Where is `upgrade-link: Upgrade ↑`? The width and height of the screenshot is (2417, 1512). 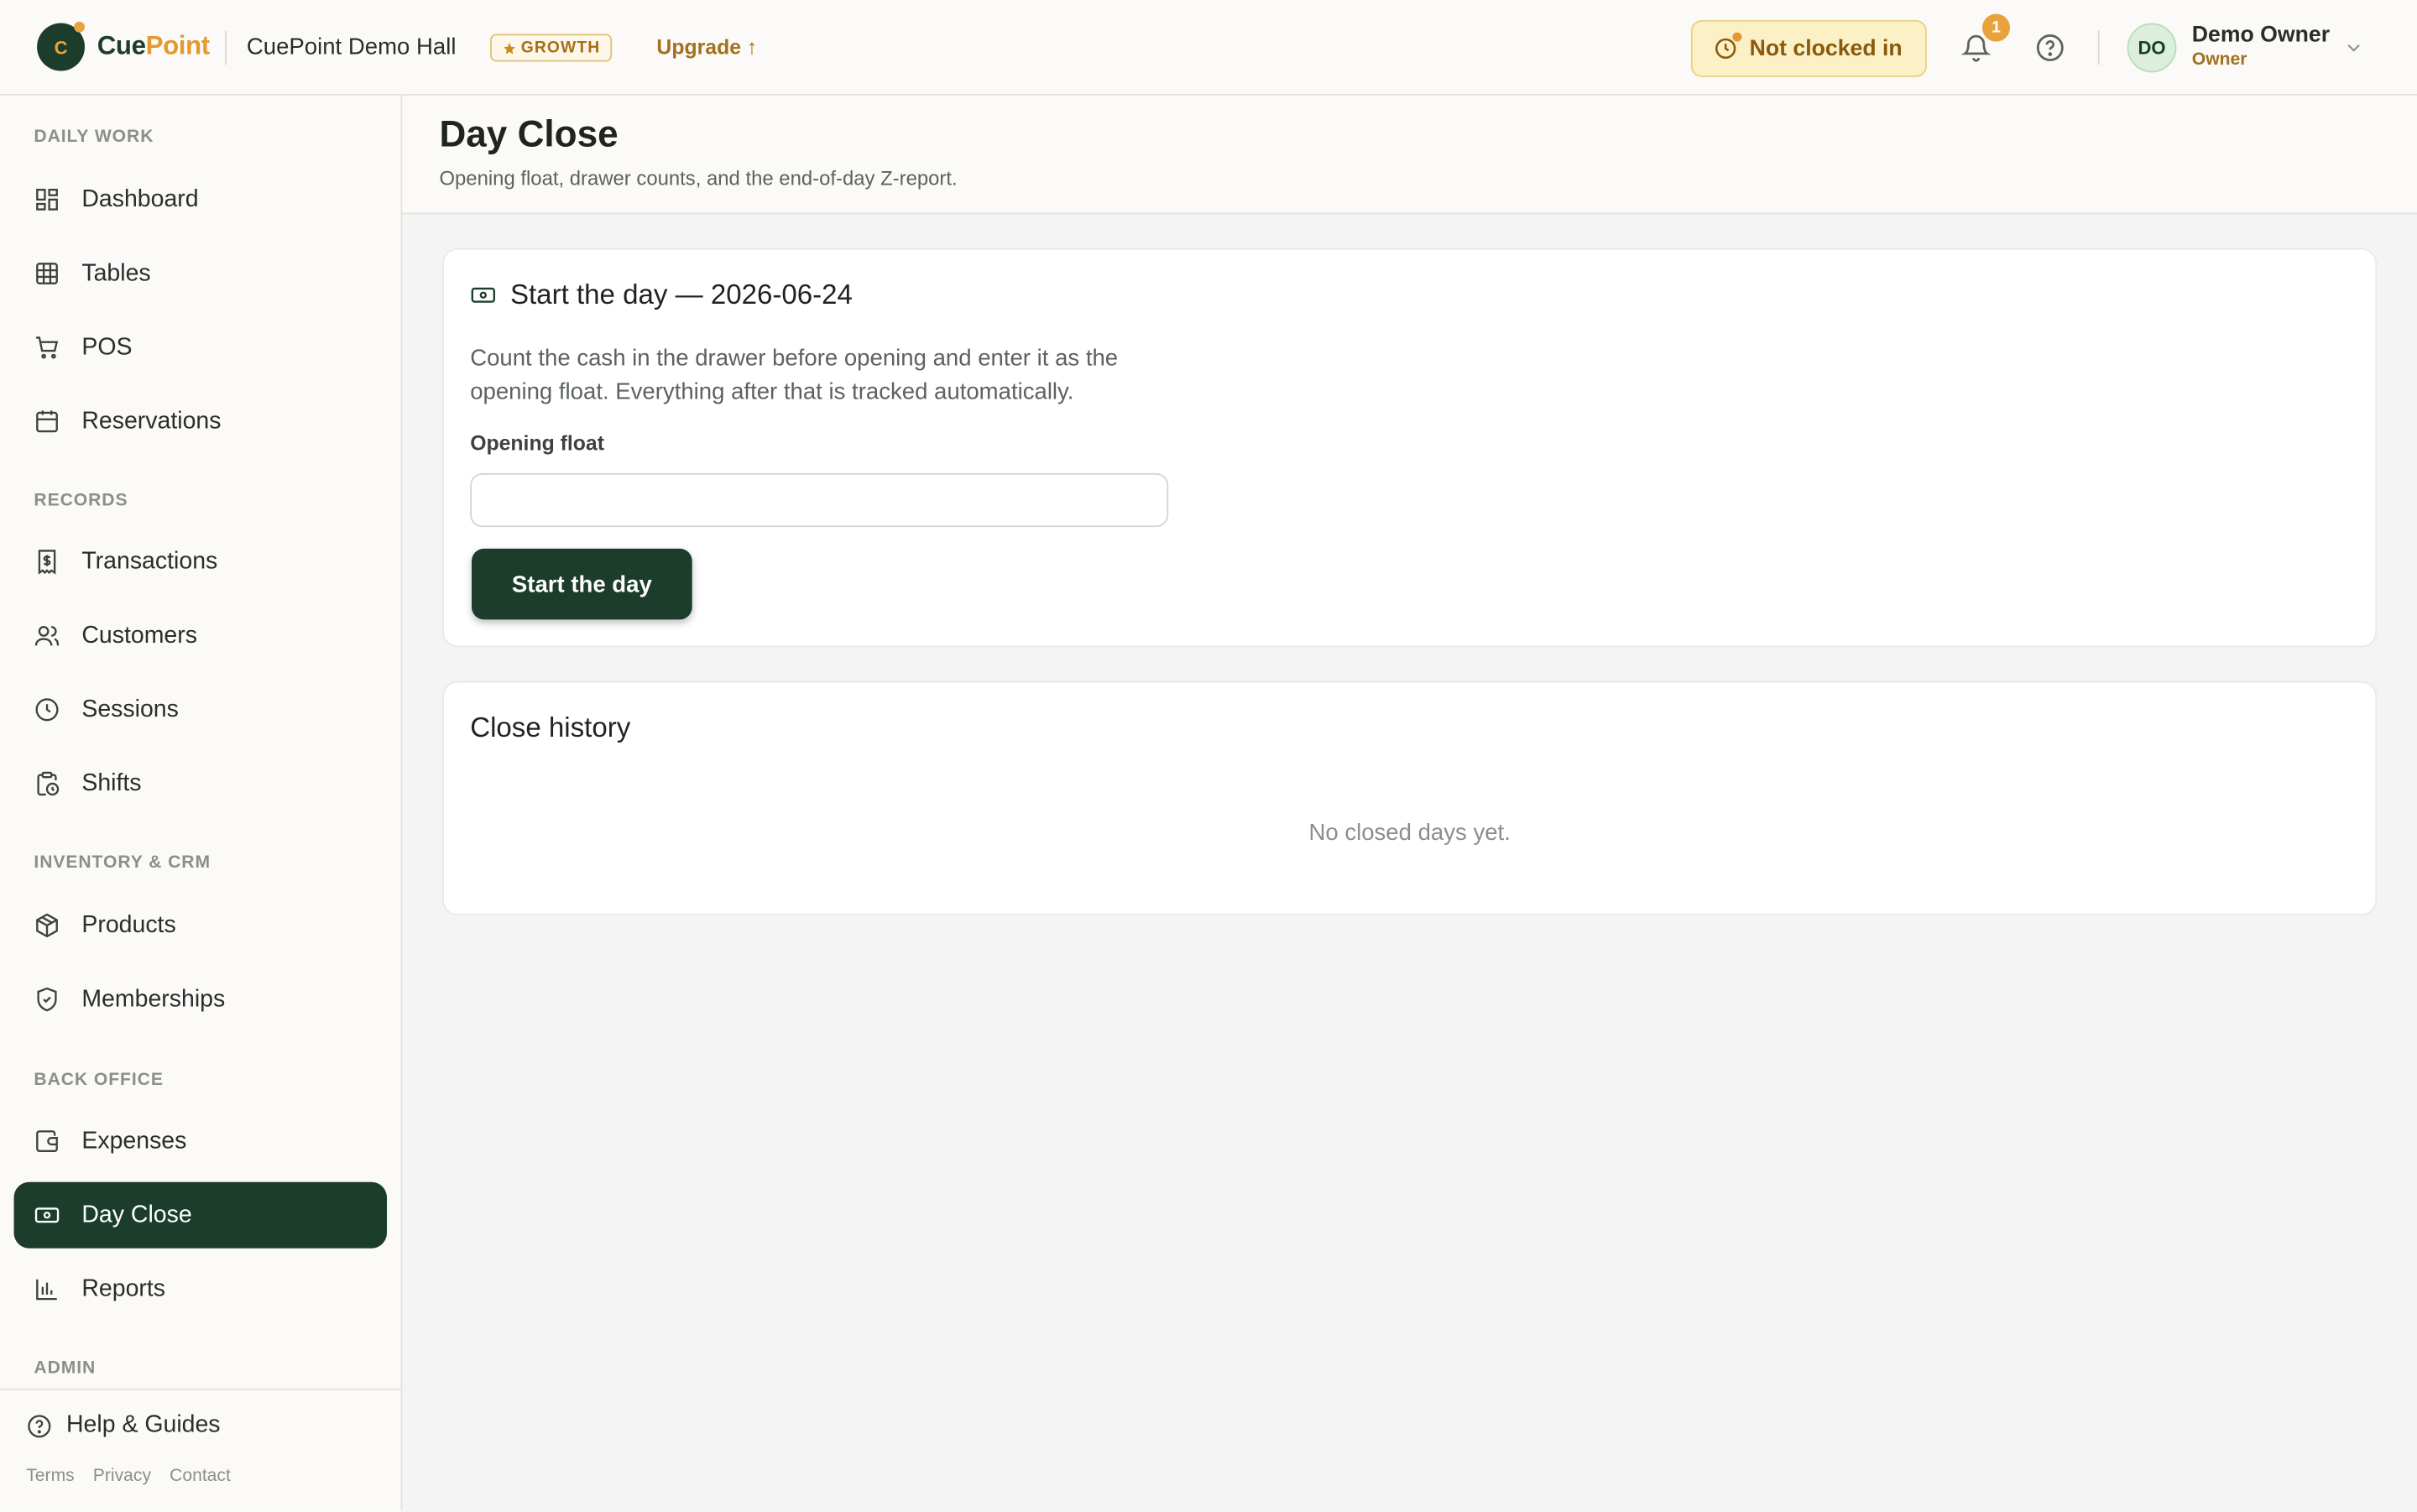 upgrade-link: Upgrade ↑ is located at coordinates (706, 47).